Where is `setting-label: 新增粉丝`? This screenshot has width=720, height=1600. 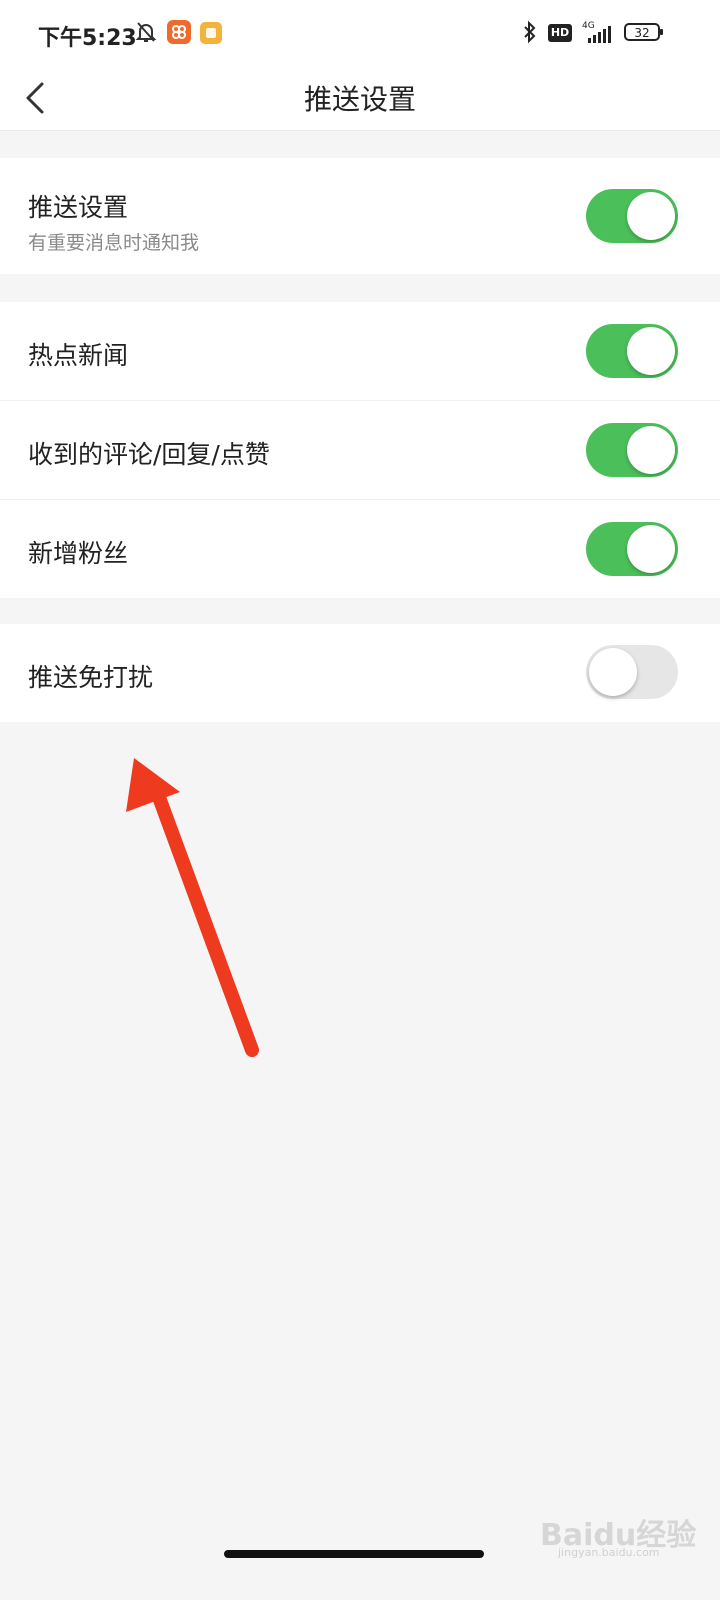
setting-label: 新增粉丝 is located at coordinates (78, 553).